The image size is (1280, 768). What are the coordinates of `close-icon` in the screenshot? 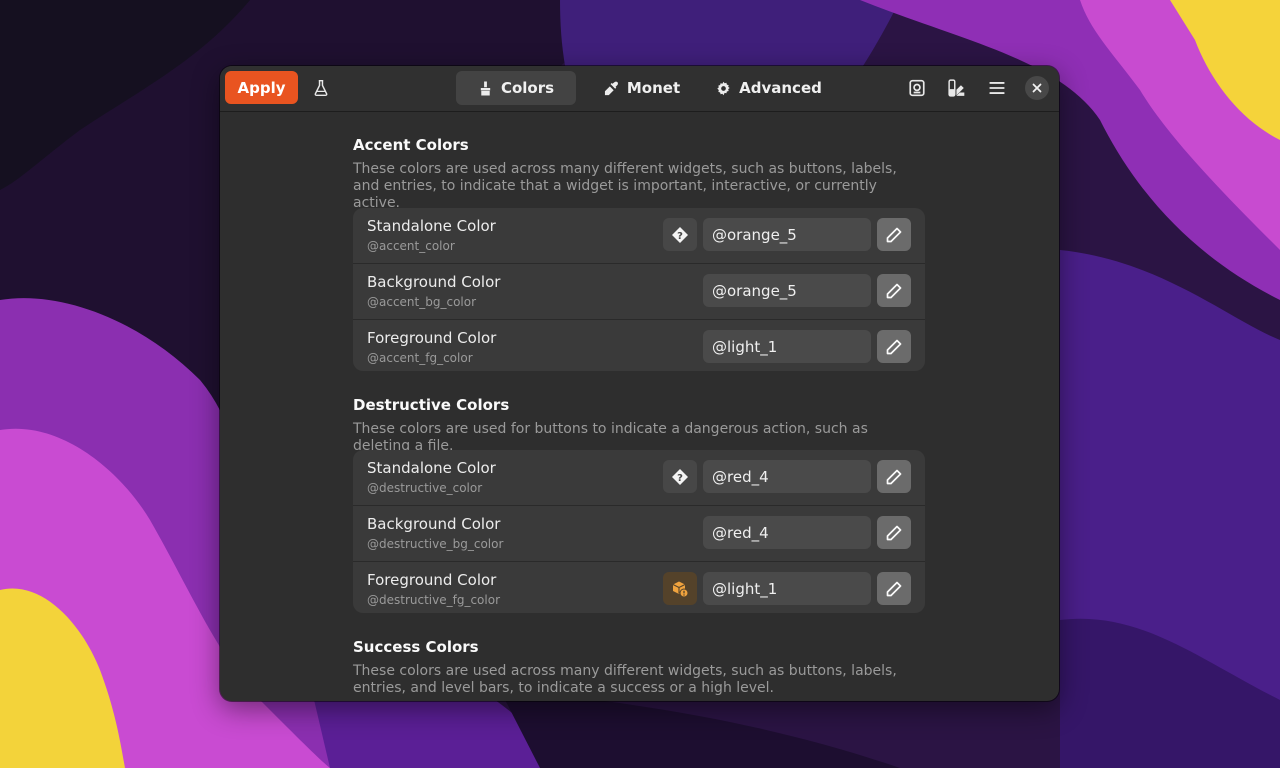 It's located at (1037, 88).